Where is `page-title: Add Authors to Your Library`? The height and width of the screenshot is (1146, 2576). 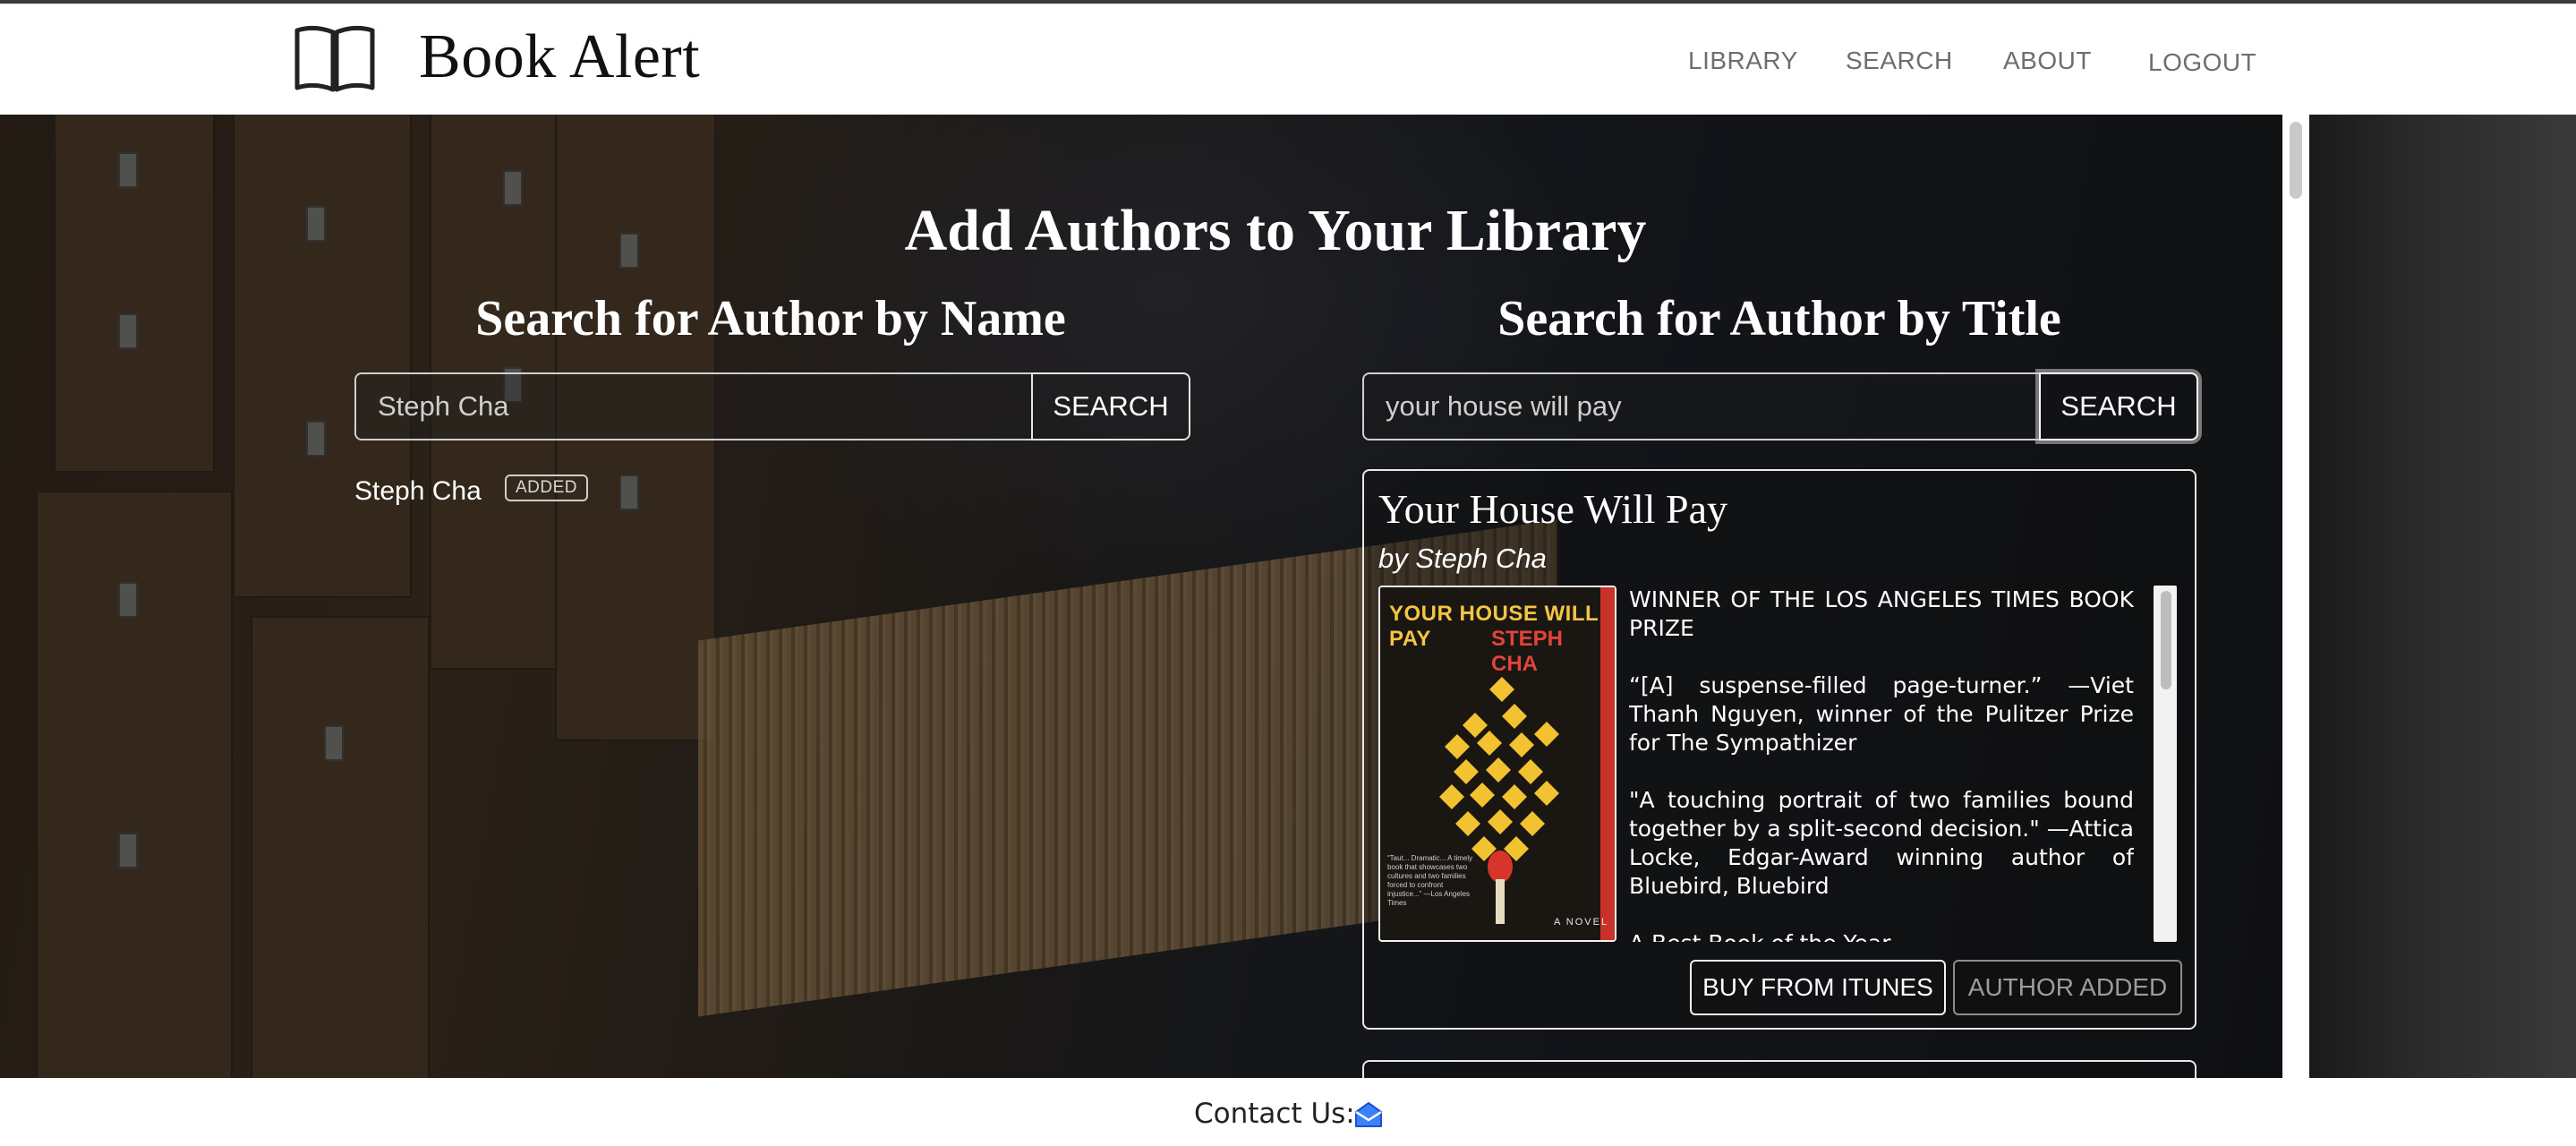 page-title: Add Authors to Your Library is located at coordinates (1275, 230).